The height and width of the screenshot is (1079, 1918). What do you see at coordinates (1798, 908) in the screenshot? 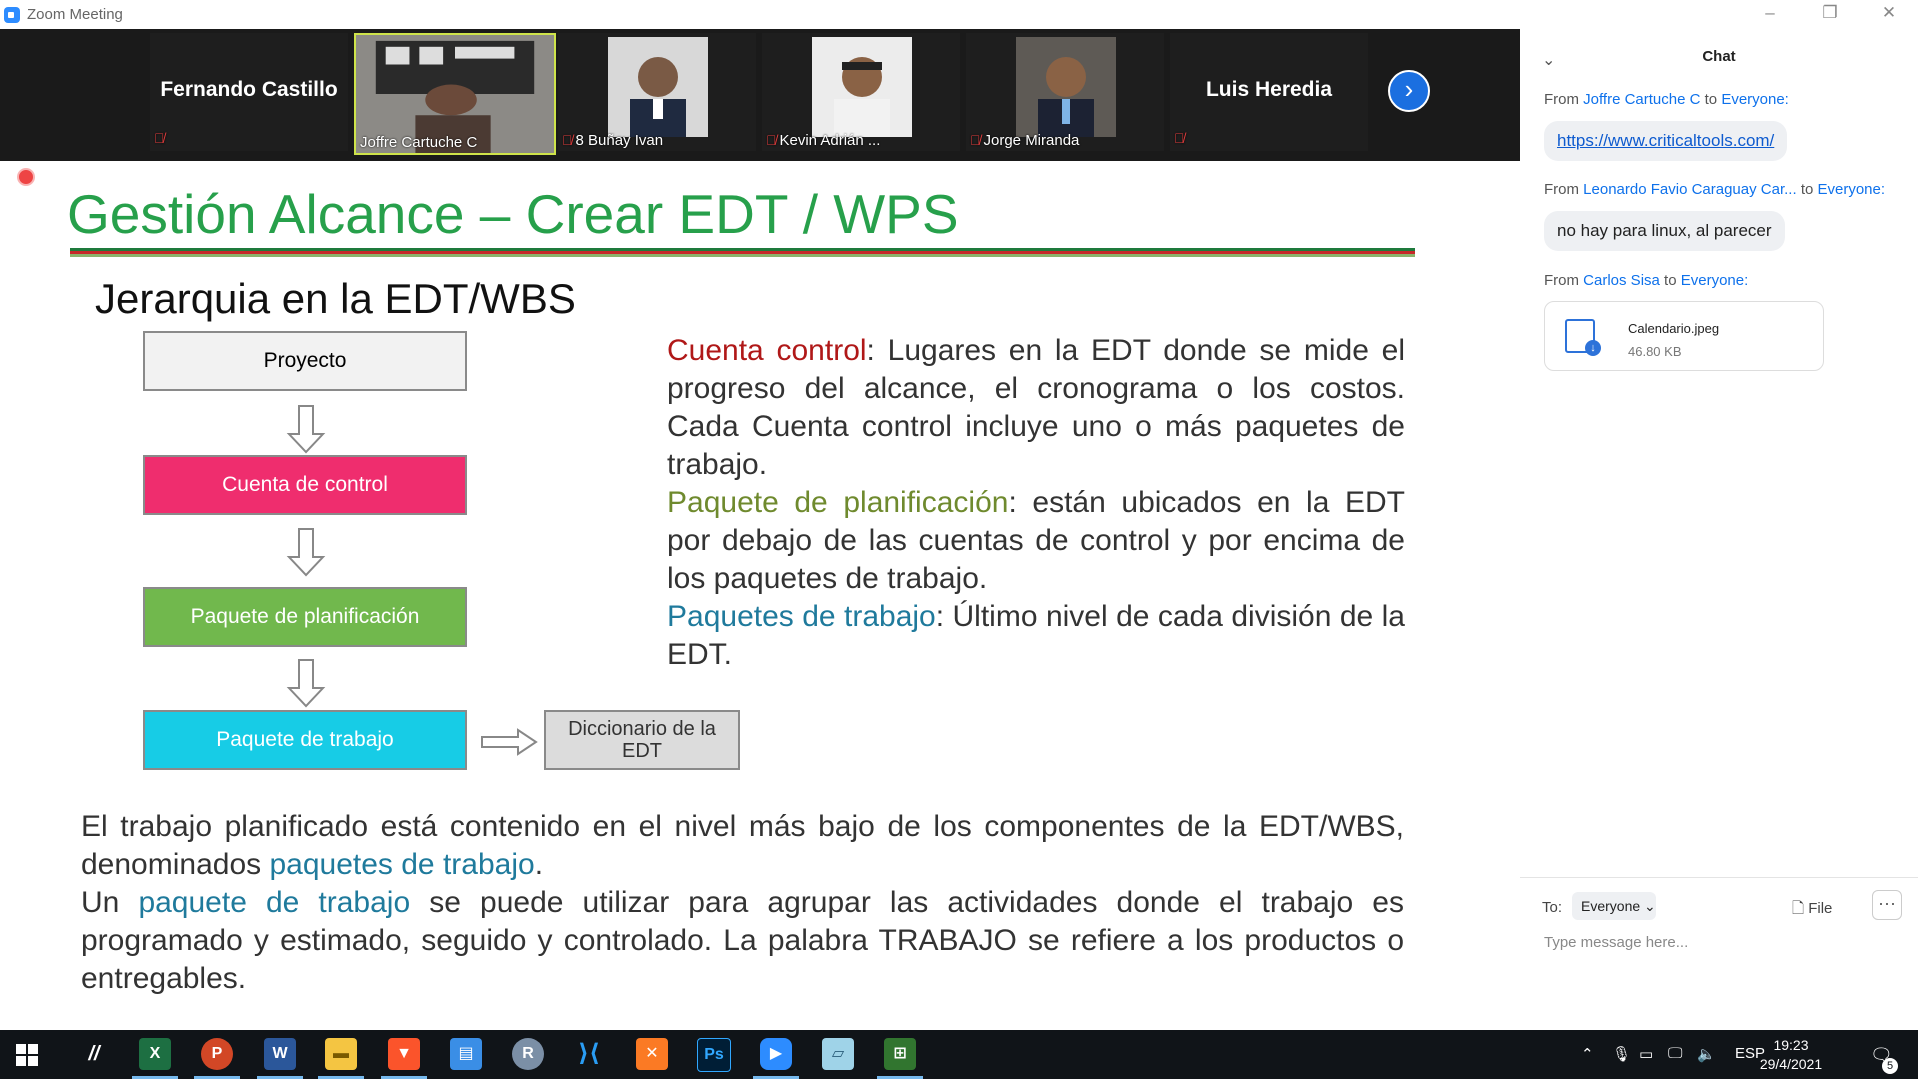
I see `file-icon: 🗋` at bounding box center [1798, 908].